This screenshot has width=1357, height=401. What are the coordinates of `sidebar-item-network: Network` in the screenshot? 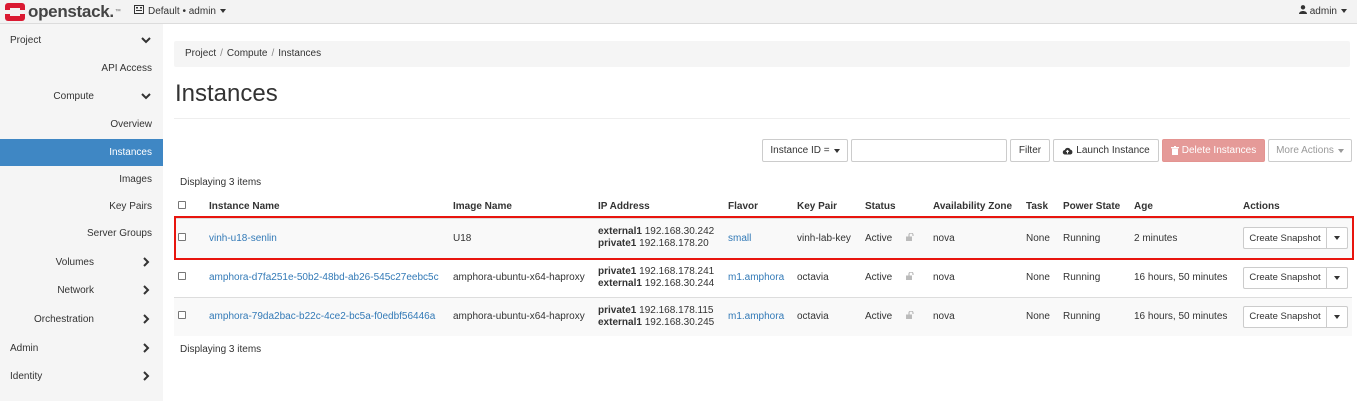 It's located at (81, 290).